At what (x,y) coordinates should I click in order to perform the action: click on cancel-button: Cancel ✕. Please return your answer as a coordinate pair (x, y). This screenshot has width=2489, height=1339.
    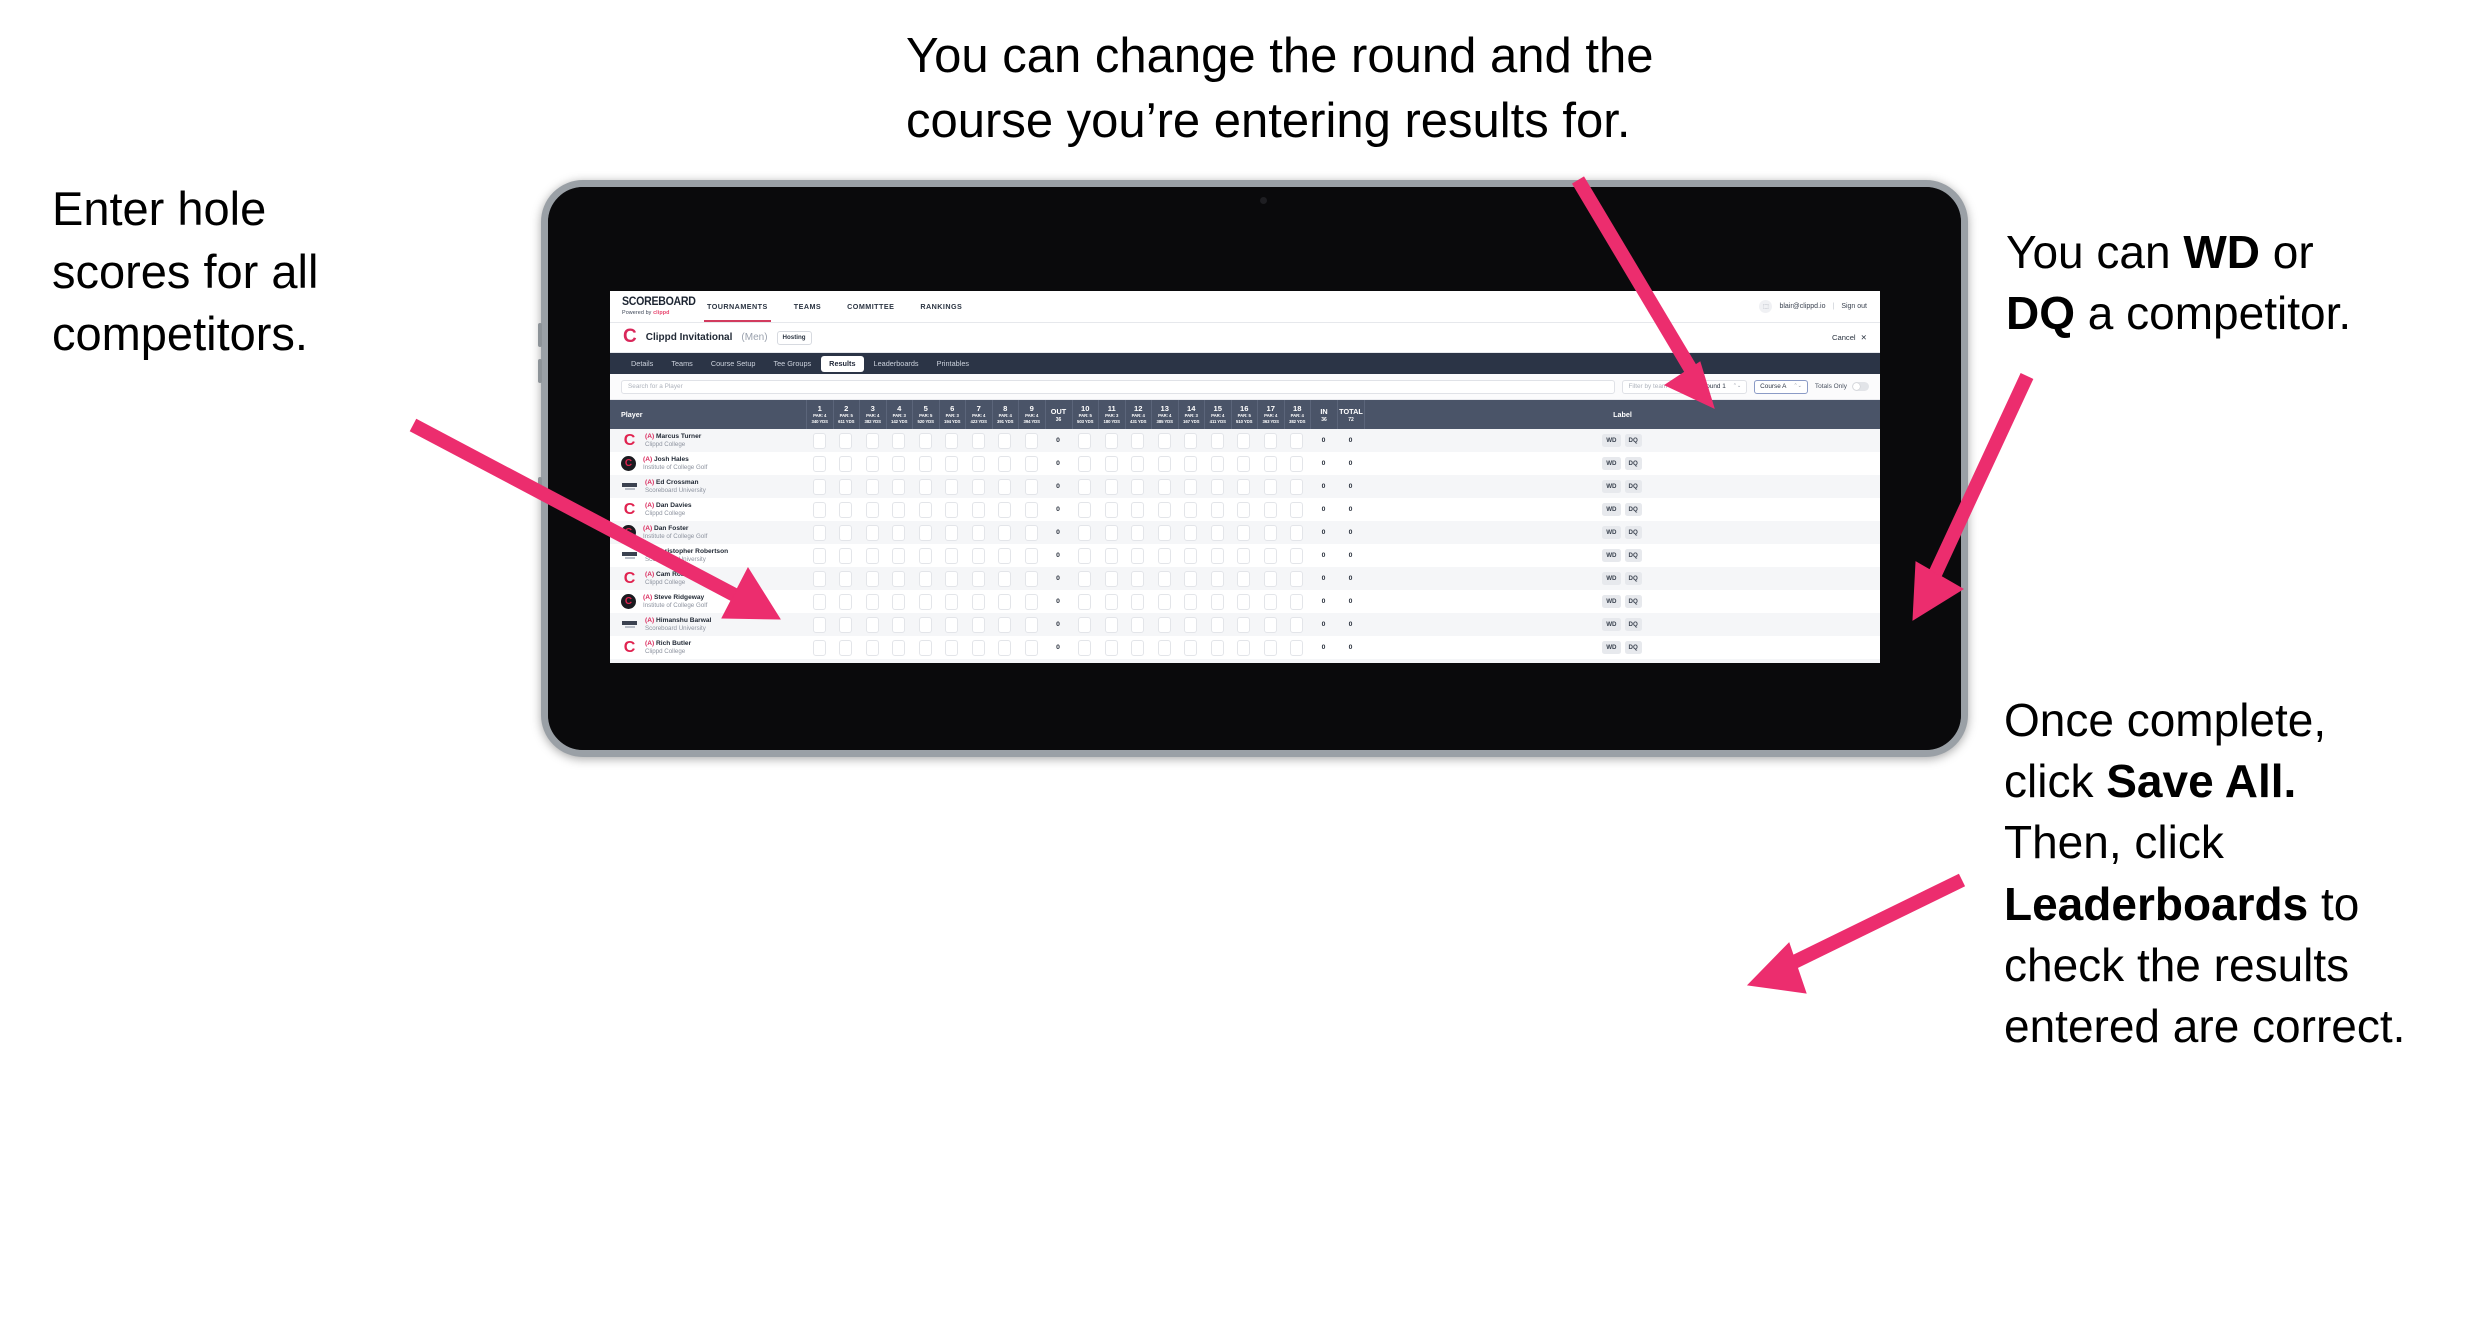
    Looking at the image, I should click on (1849, 337).